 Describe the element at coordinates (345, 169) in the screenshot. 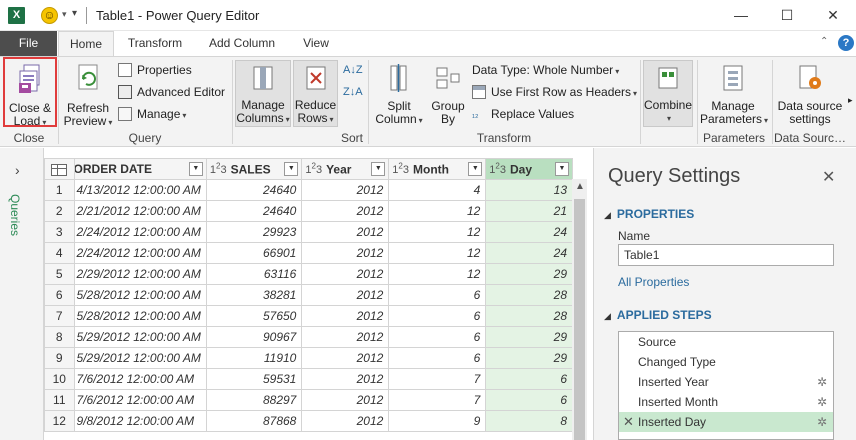

I see `column-header-year: 123 Year ▼` at that location.